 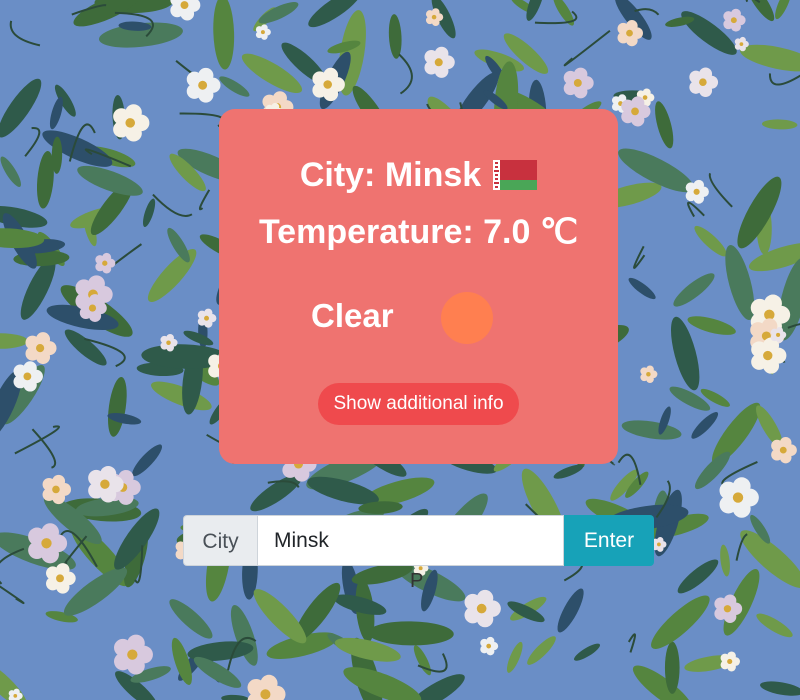 I want to click on show-additional-info-button: Show additional info, so click(x=418, y=404).